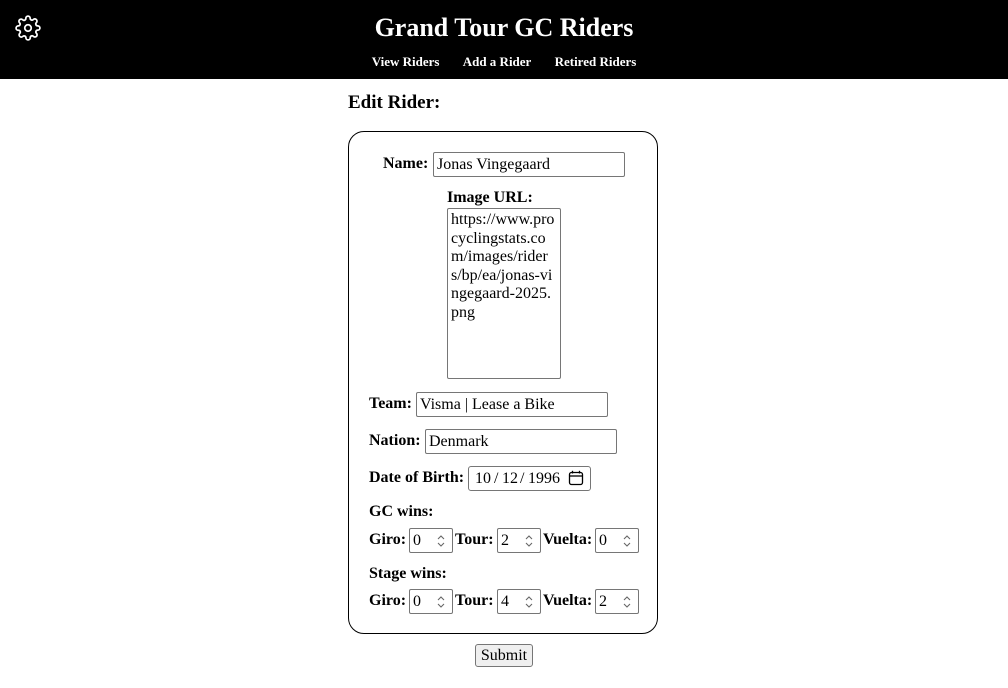 Image resolution: width=1008 pixels, height=688 pixels. Describe the element at coordinates (512, 404) in the screenshot. I see `team-input: Visma | Lease a Bike` at that location.